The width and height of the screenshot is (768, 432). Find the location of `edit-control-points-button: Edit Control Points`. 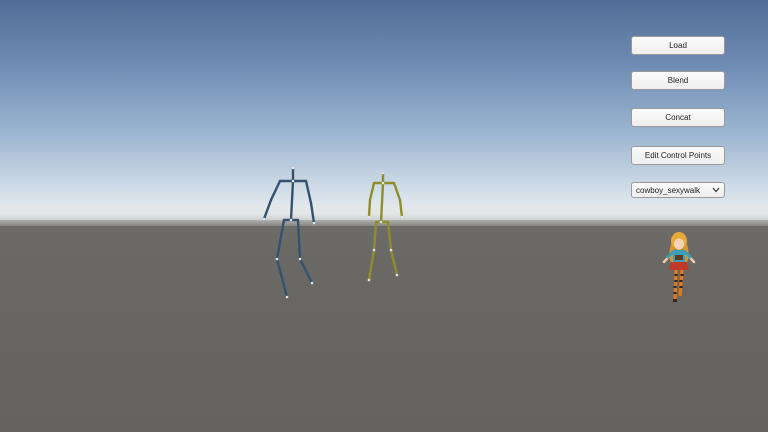

edit-control-points-button: Edit Control Points is located at coordinates (678, 155).